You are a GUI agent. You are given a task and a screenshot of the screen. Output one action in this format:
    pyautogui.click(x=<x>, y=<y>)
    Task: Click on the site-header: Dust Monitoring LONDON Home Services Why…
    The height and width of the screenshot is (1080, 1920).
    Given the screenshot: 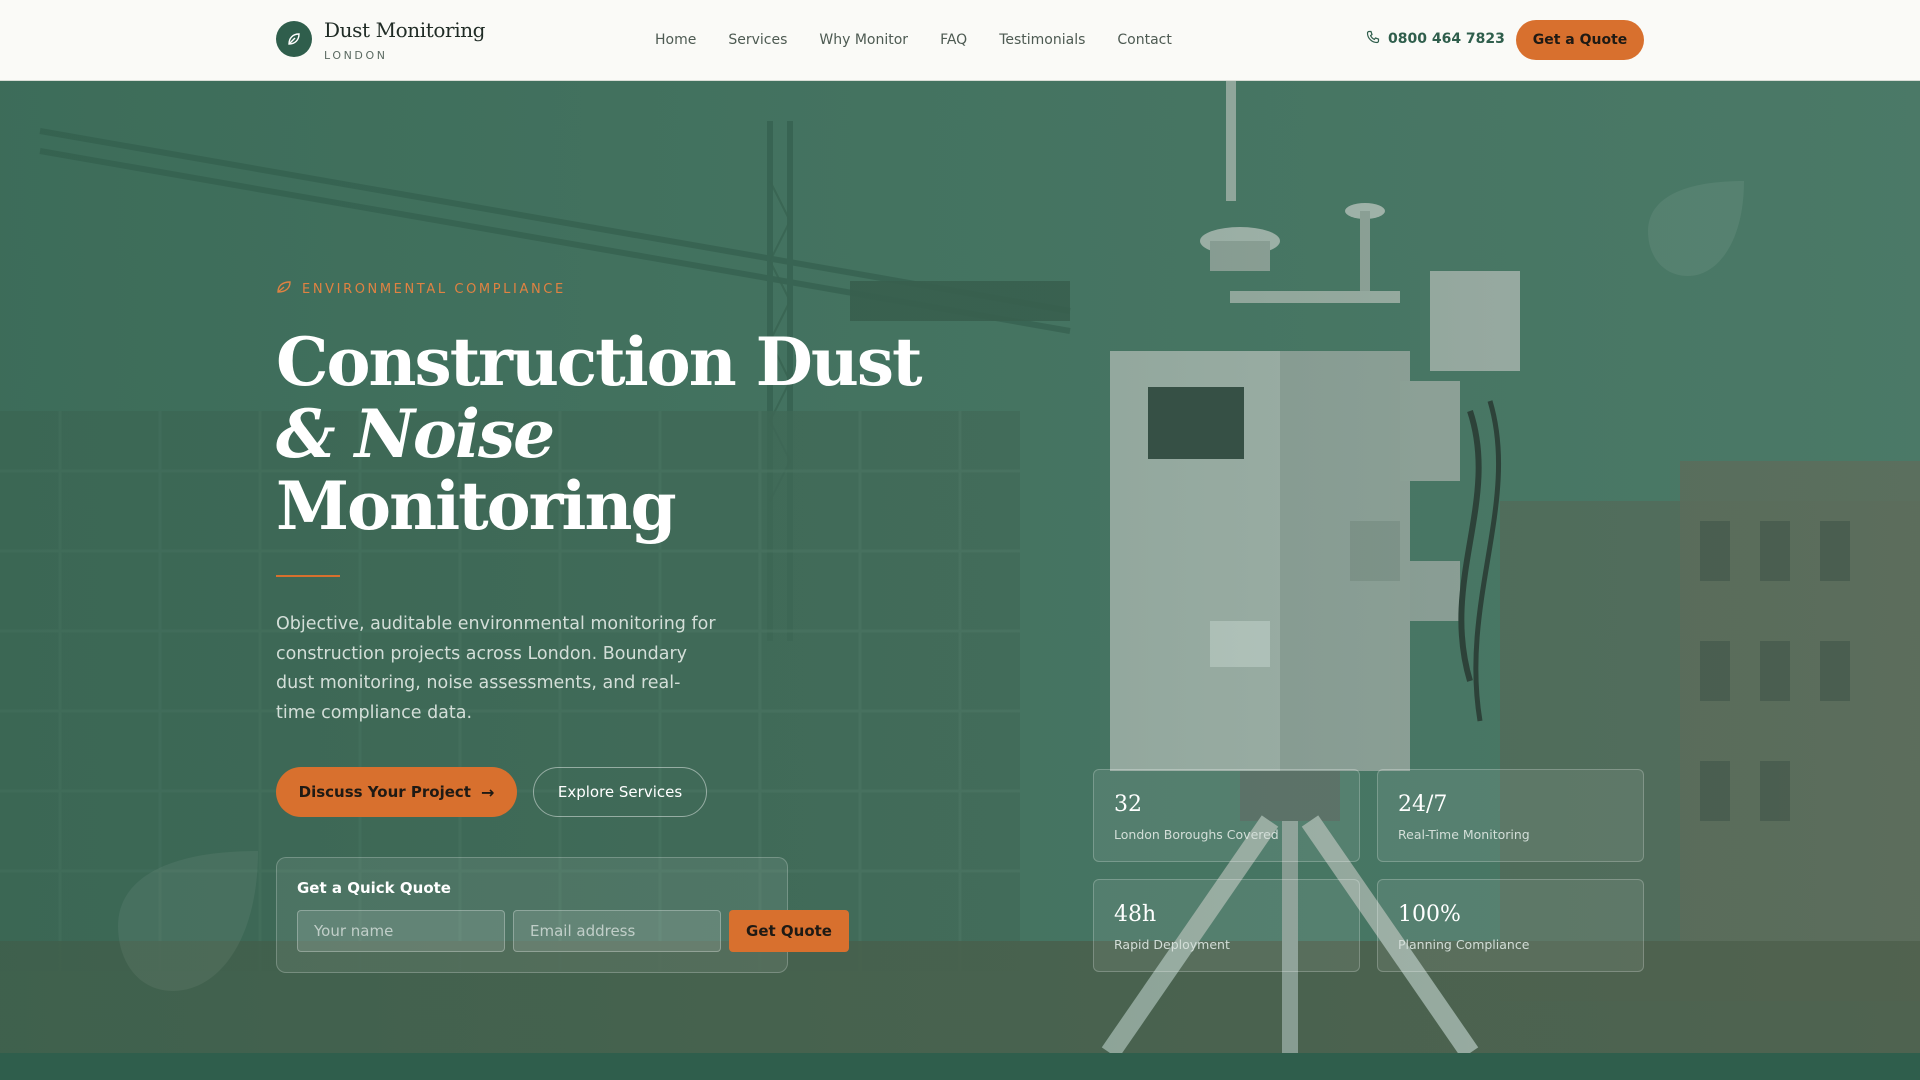 What is the action you would take?
    pyautogui.click(x=960, y=40)
    